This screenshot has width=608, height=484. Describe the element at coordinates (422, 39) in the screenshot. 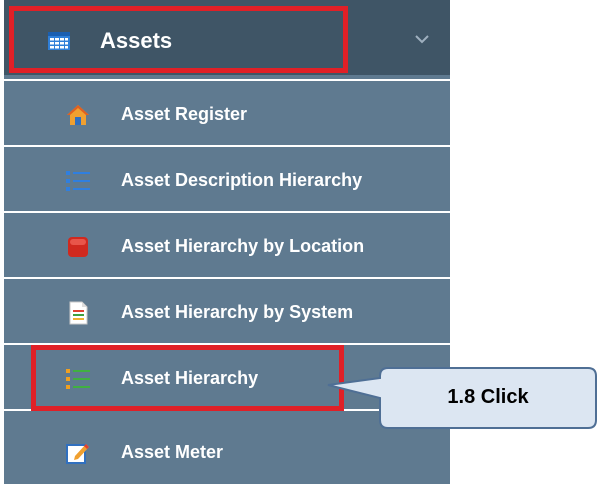

I see `chevron-down-icon` at that location.